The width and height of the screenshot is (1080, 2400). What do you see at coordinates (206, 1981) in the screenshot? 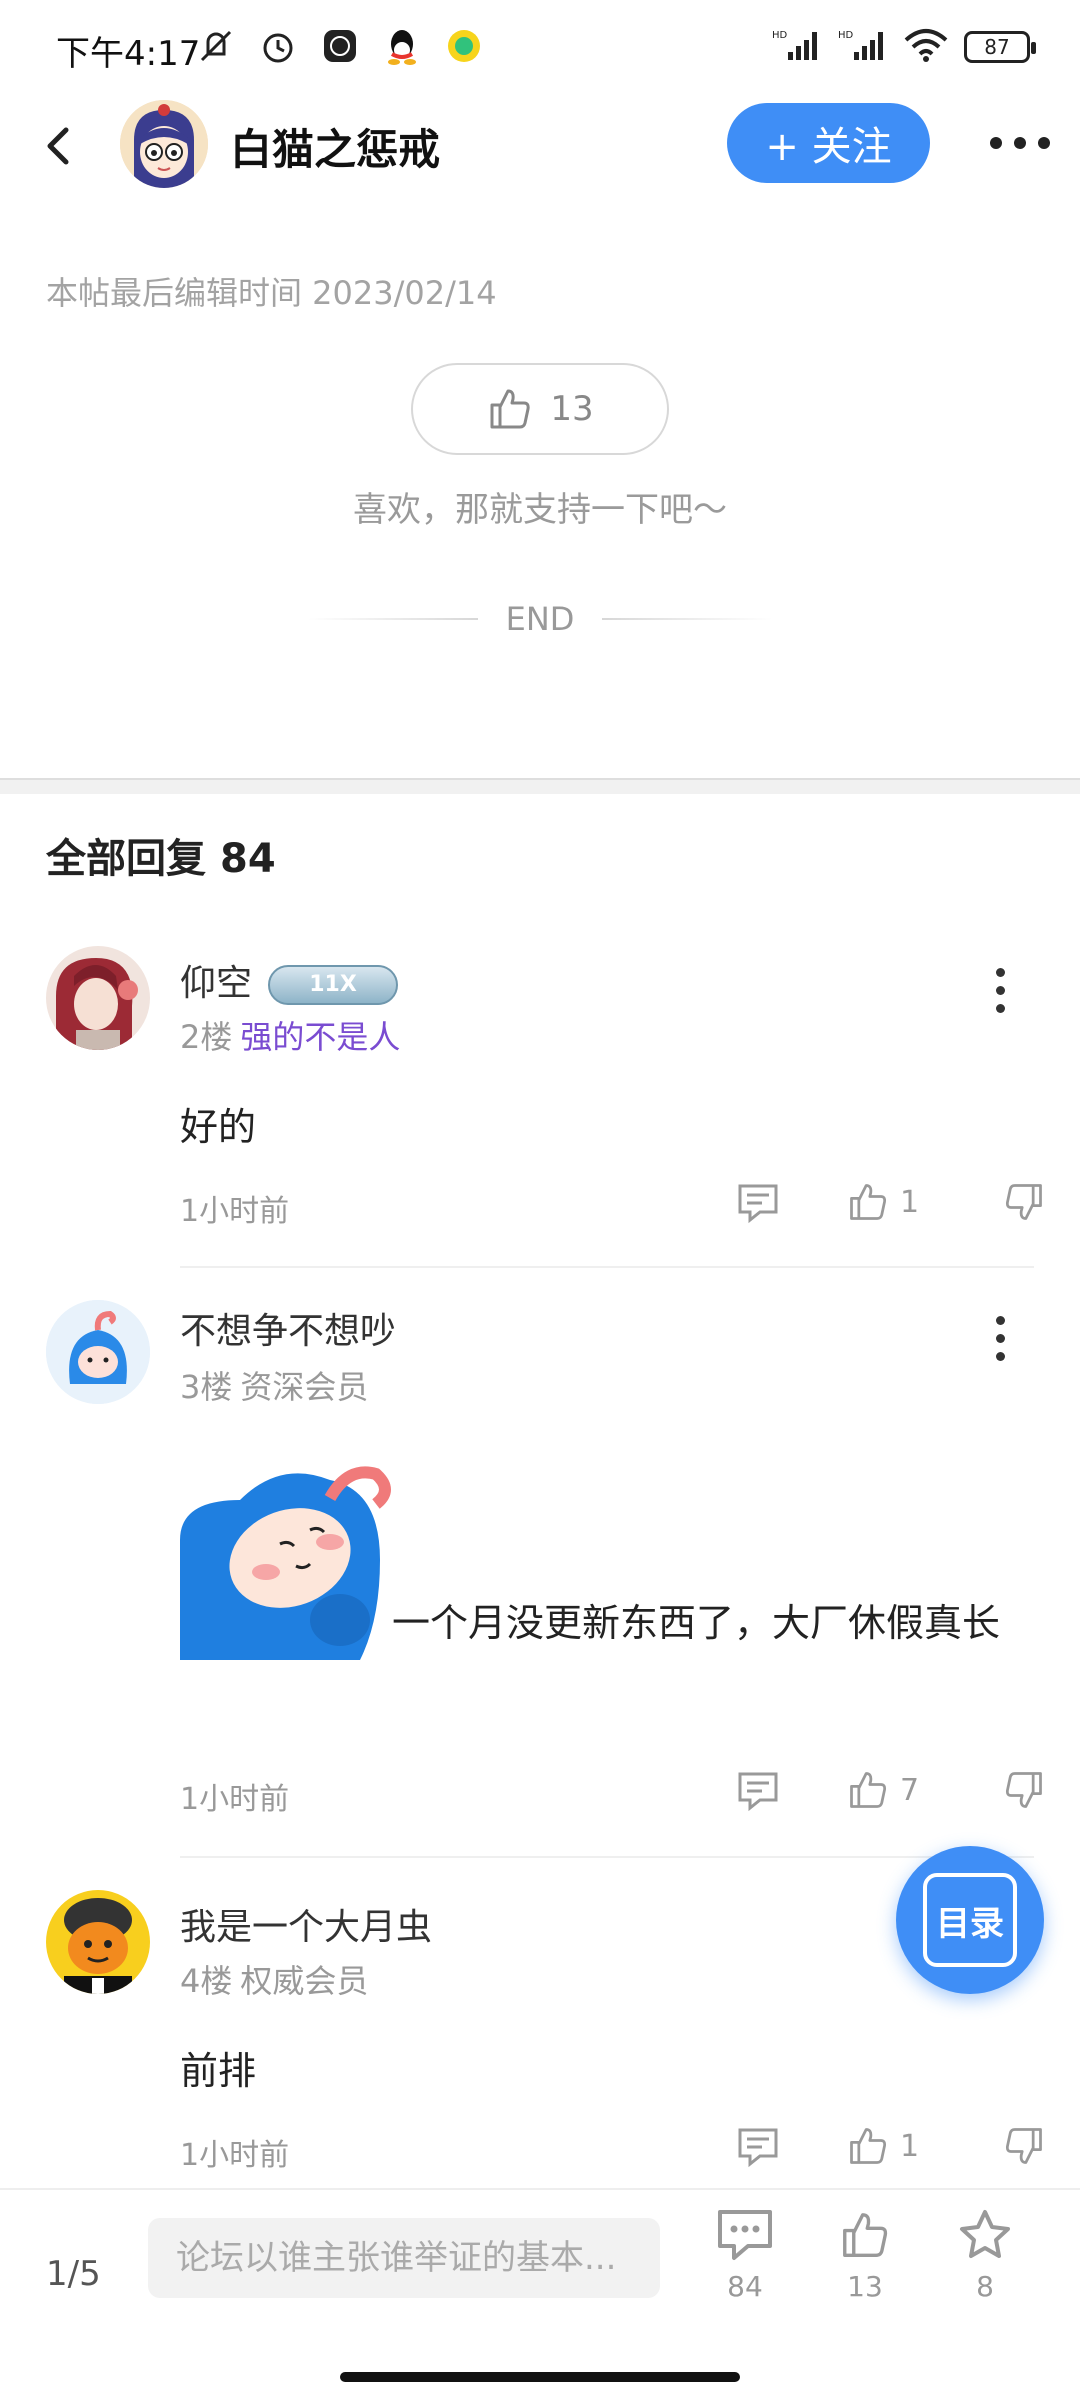
I see `reply-floor: 4楼` at bounding box center [206, 1981].